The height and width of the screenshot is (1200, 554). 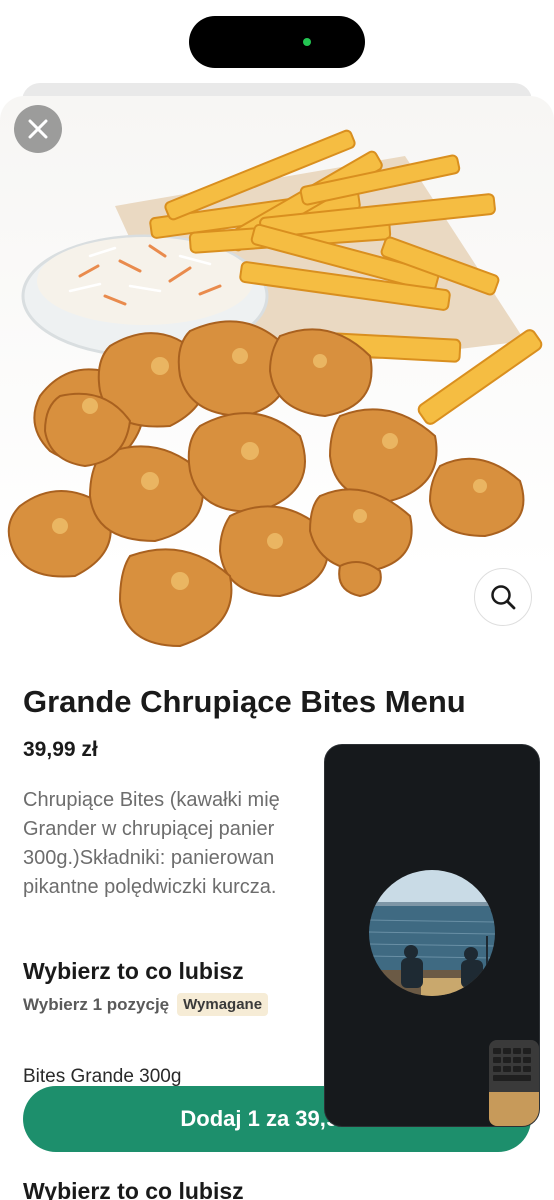 I want to click on status-indicator-dot, so click(x=307, y=42).